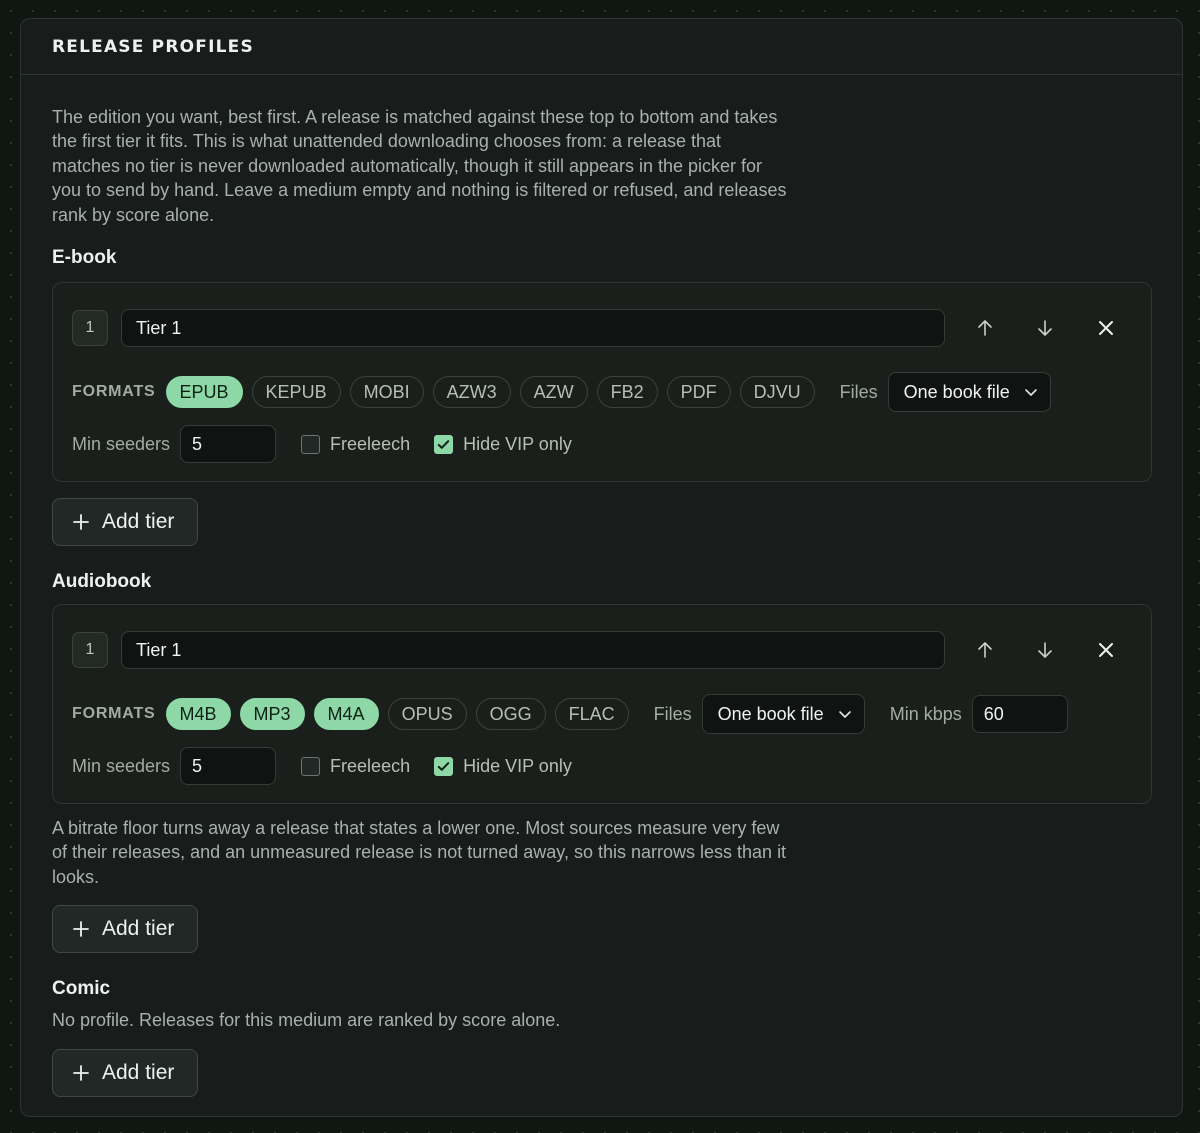 The width and height of the screenshot is (1200, 1133). Describe the element at coordinates (510, 714) in the screenshot. I see `format-chip-ogg: OGG` at that location.